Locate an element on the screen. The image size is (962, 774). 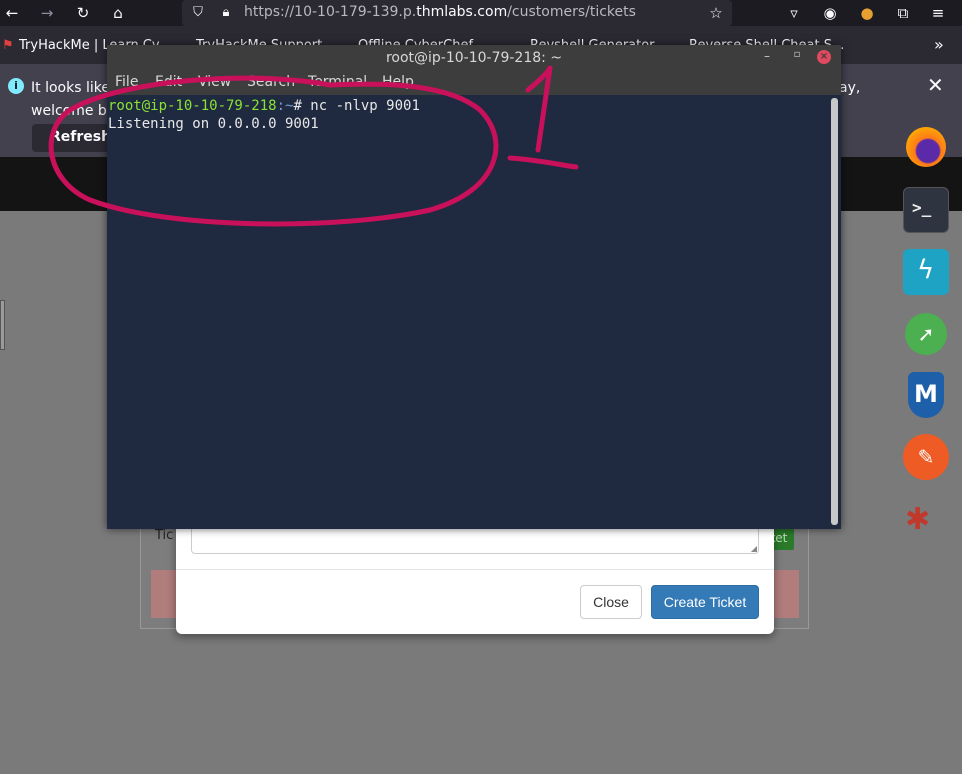
terminal-menubar: File Edit View Search Terminal Help is located at coordinates (474, 84).